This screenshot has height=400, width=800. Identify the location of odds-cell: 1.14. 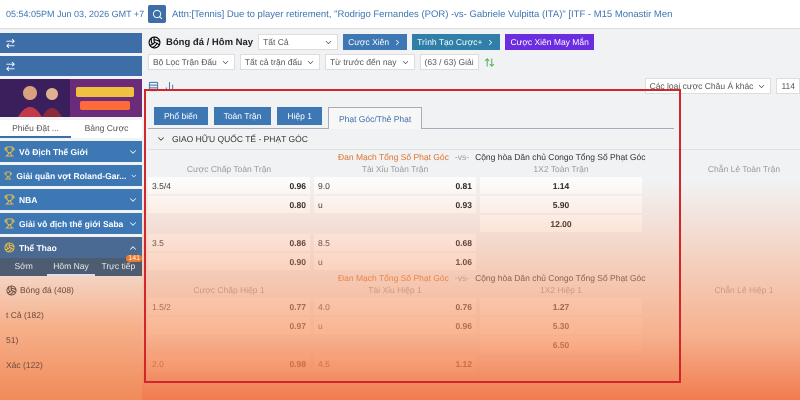
(561, 185).